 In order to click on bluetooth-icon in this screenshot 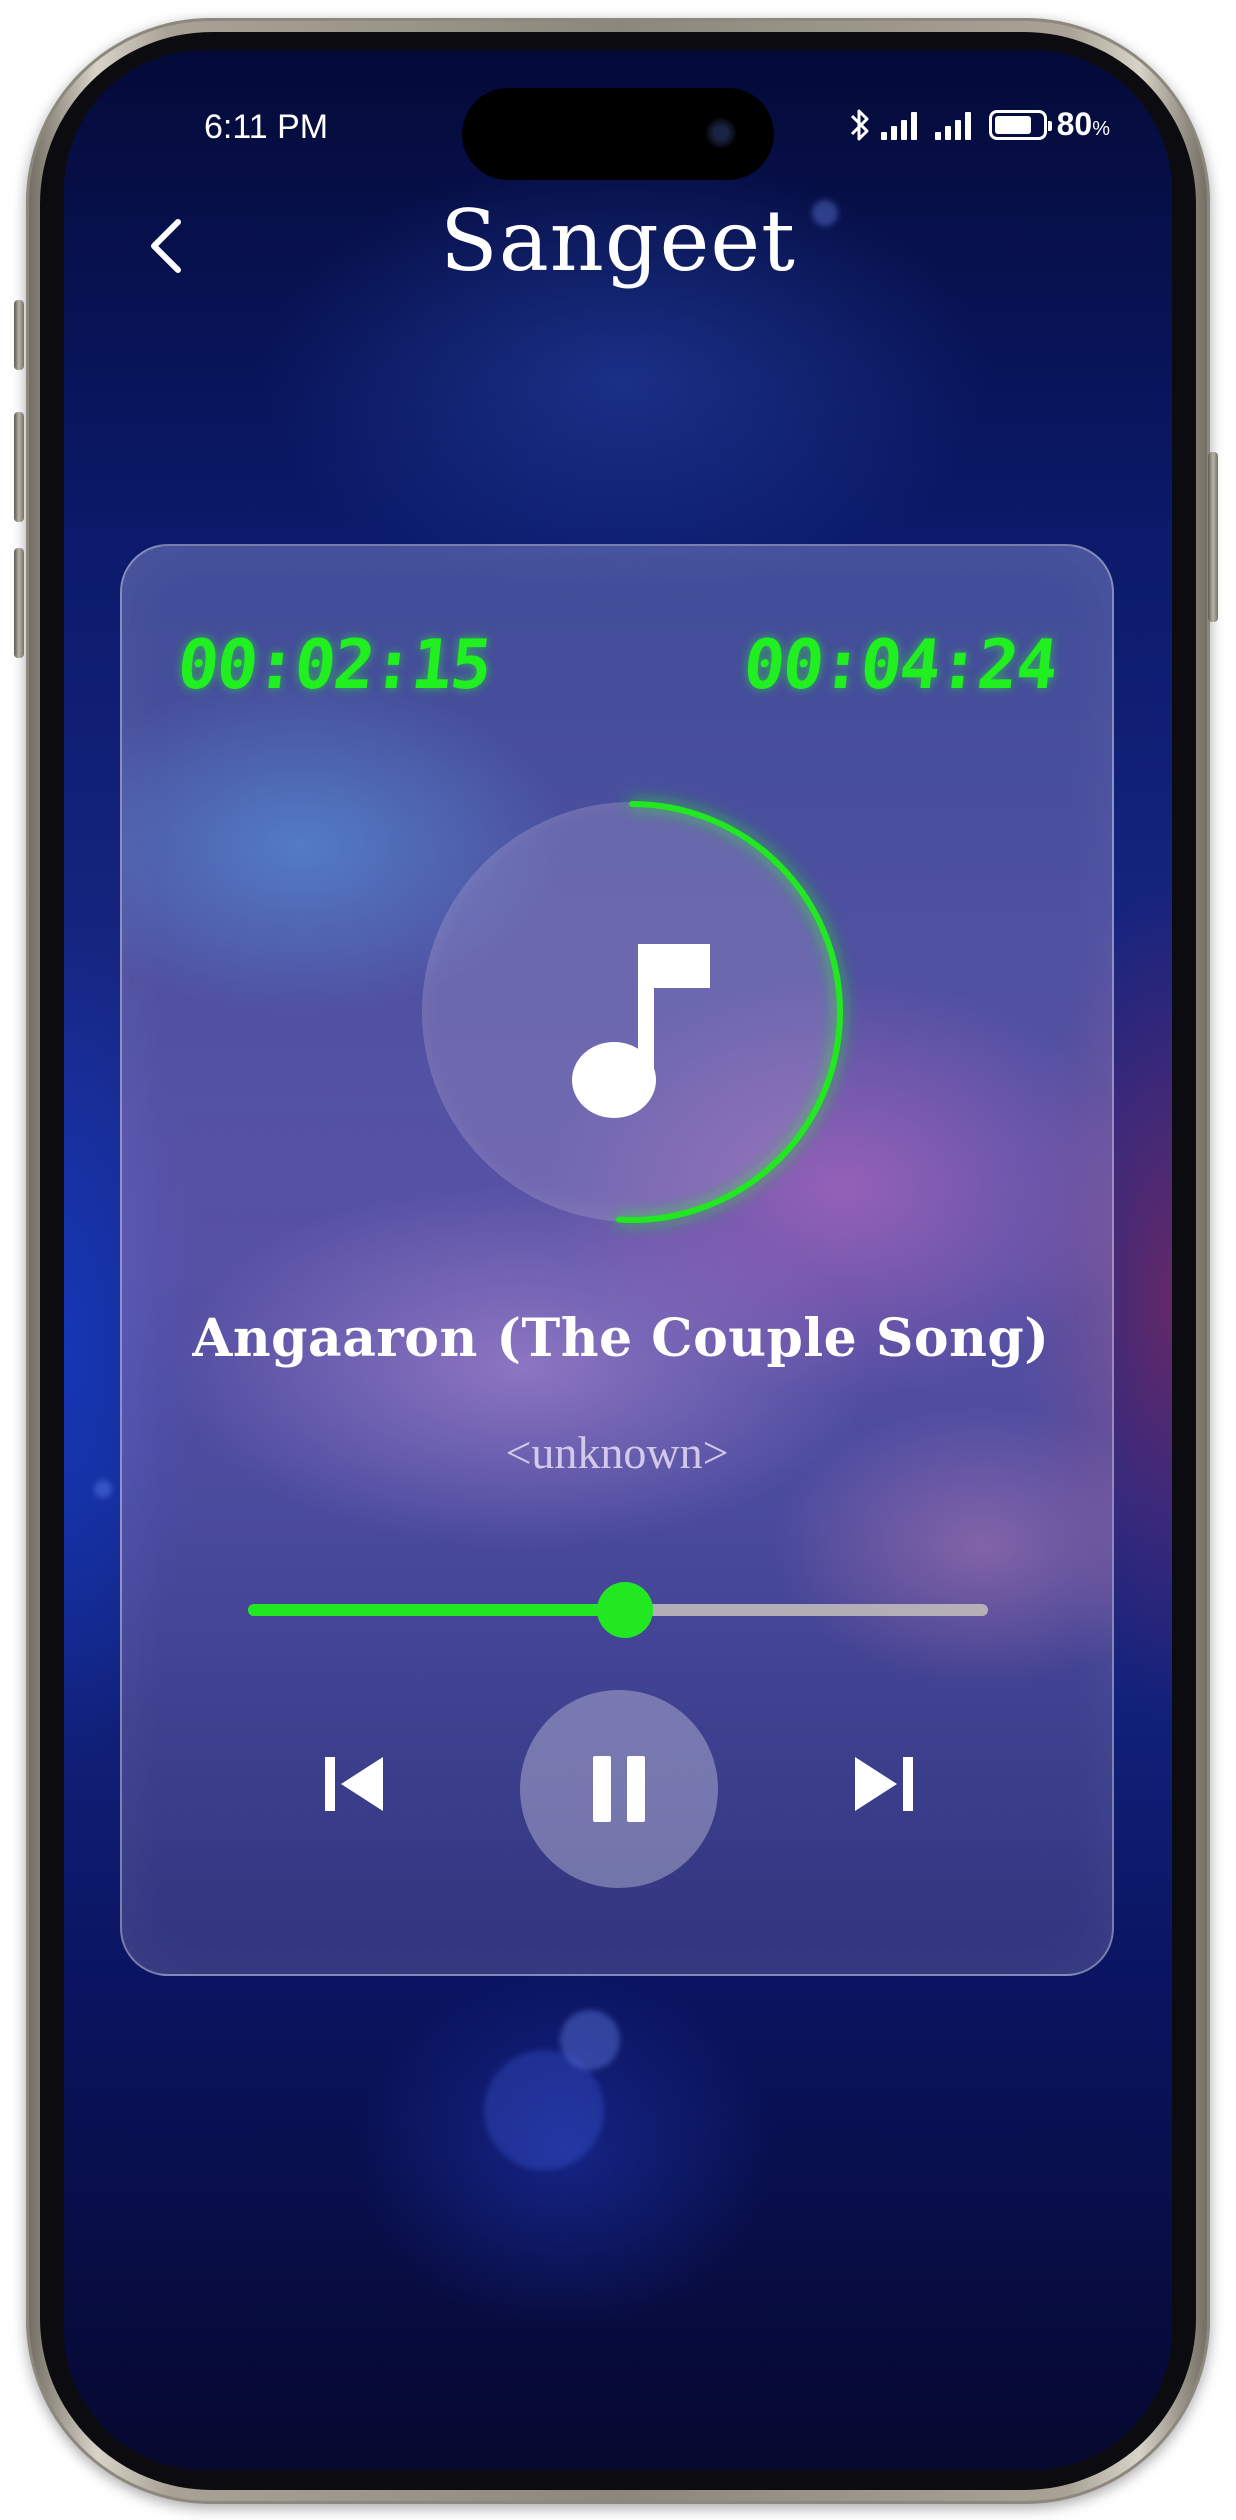, I will do `click(859, 124)`.